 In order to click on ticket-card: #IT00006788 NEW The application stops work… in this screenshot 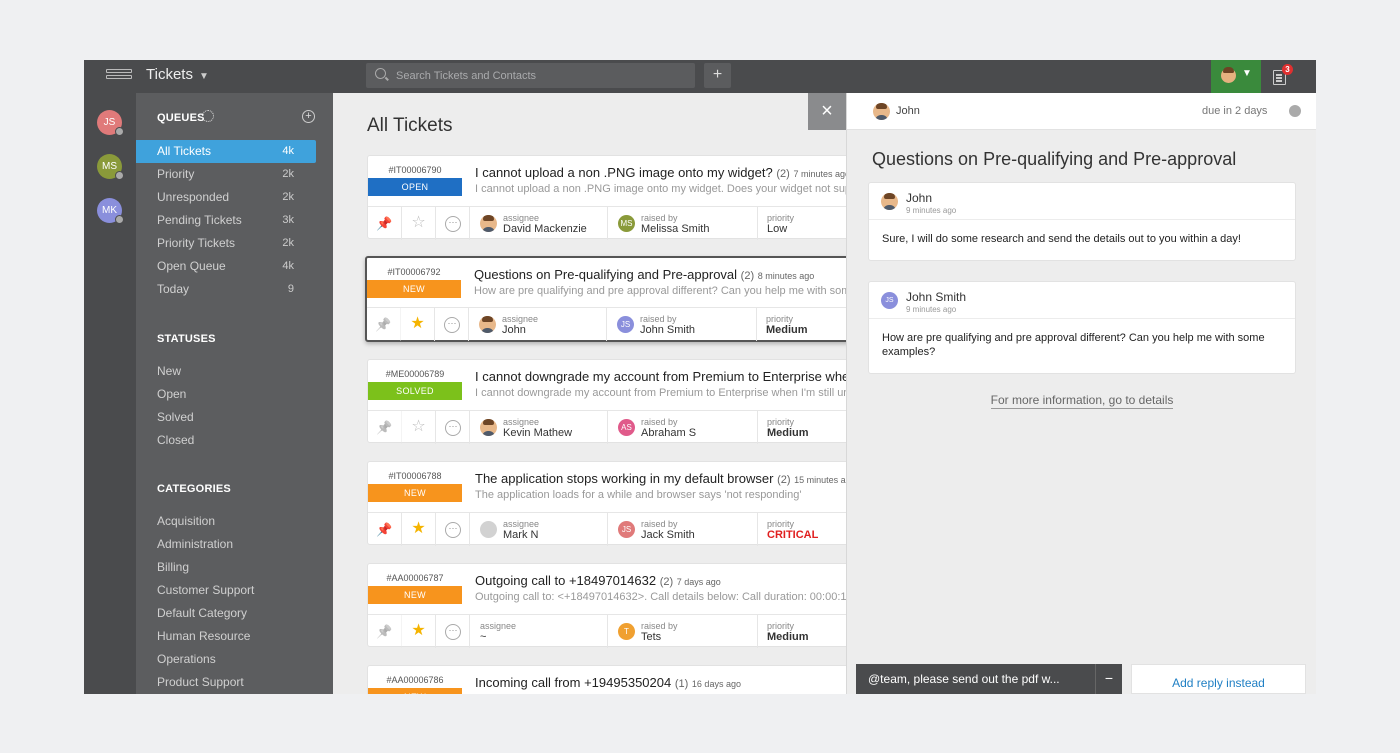, I will do `click(606, 503)`.